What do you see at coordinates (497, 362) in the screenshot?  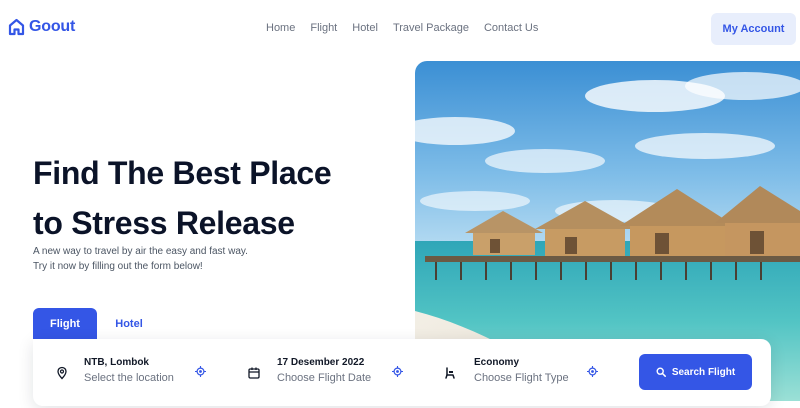 I see `class-value: Economy` at bounding box center [497, 362].